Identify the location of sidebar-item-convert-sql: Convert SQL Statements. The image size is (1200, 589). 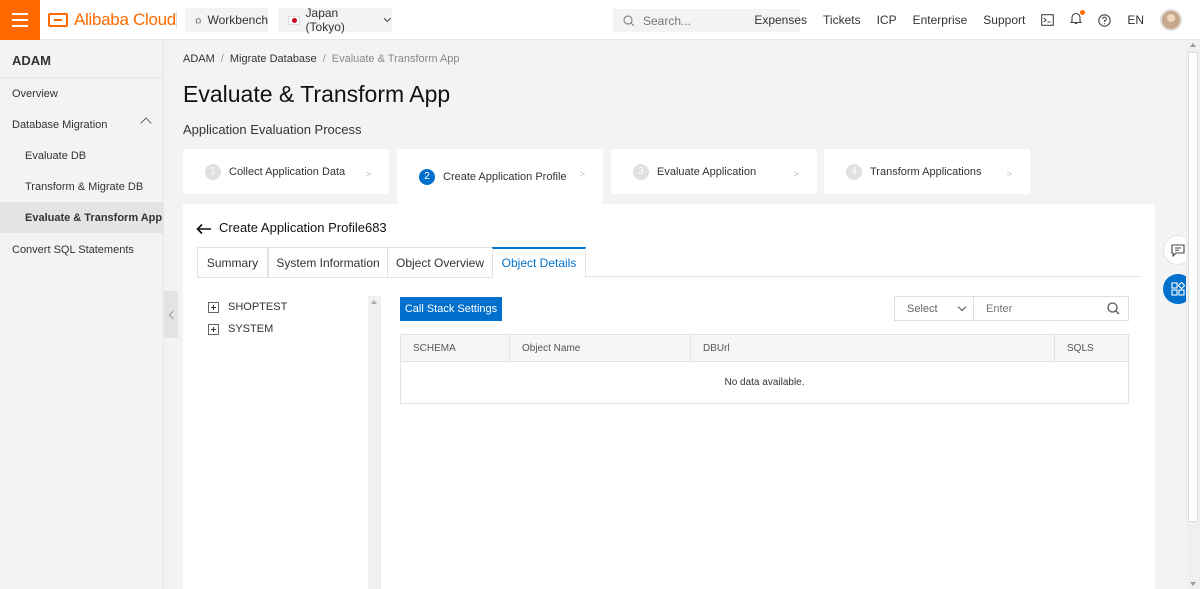
(82, 249).